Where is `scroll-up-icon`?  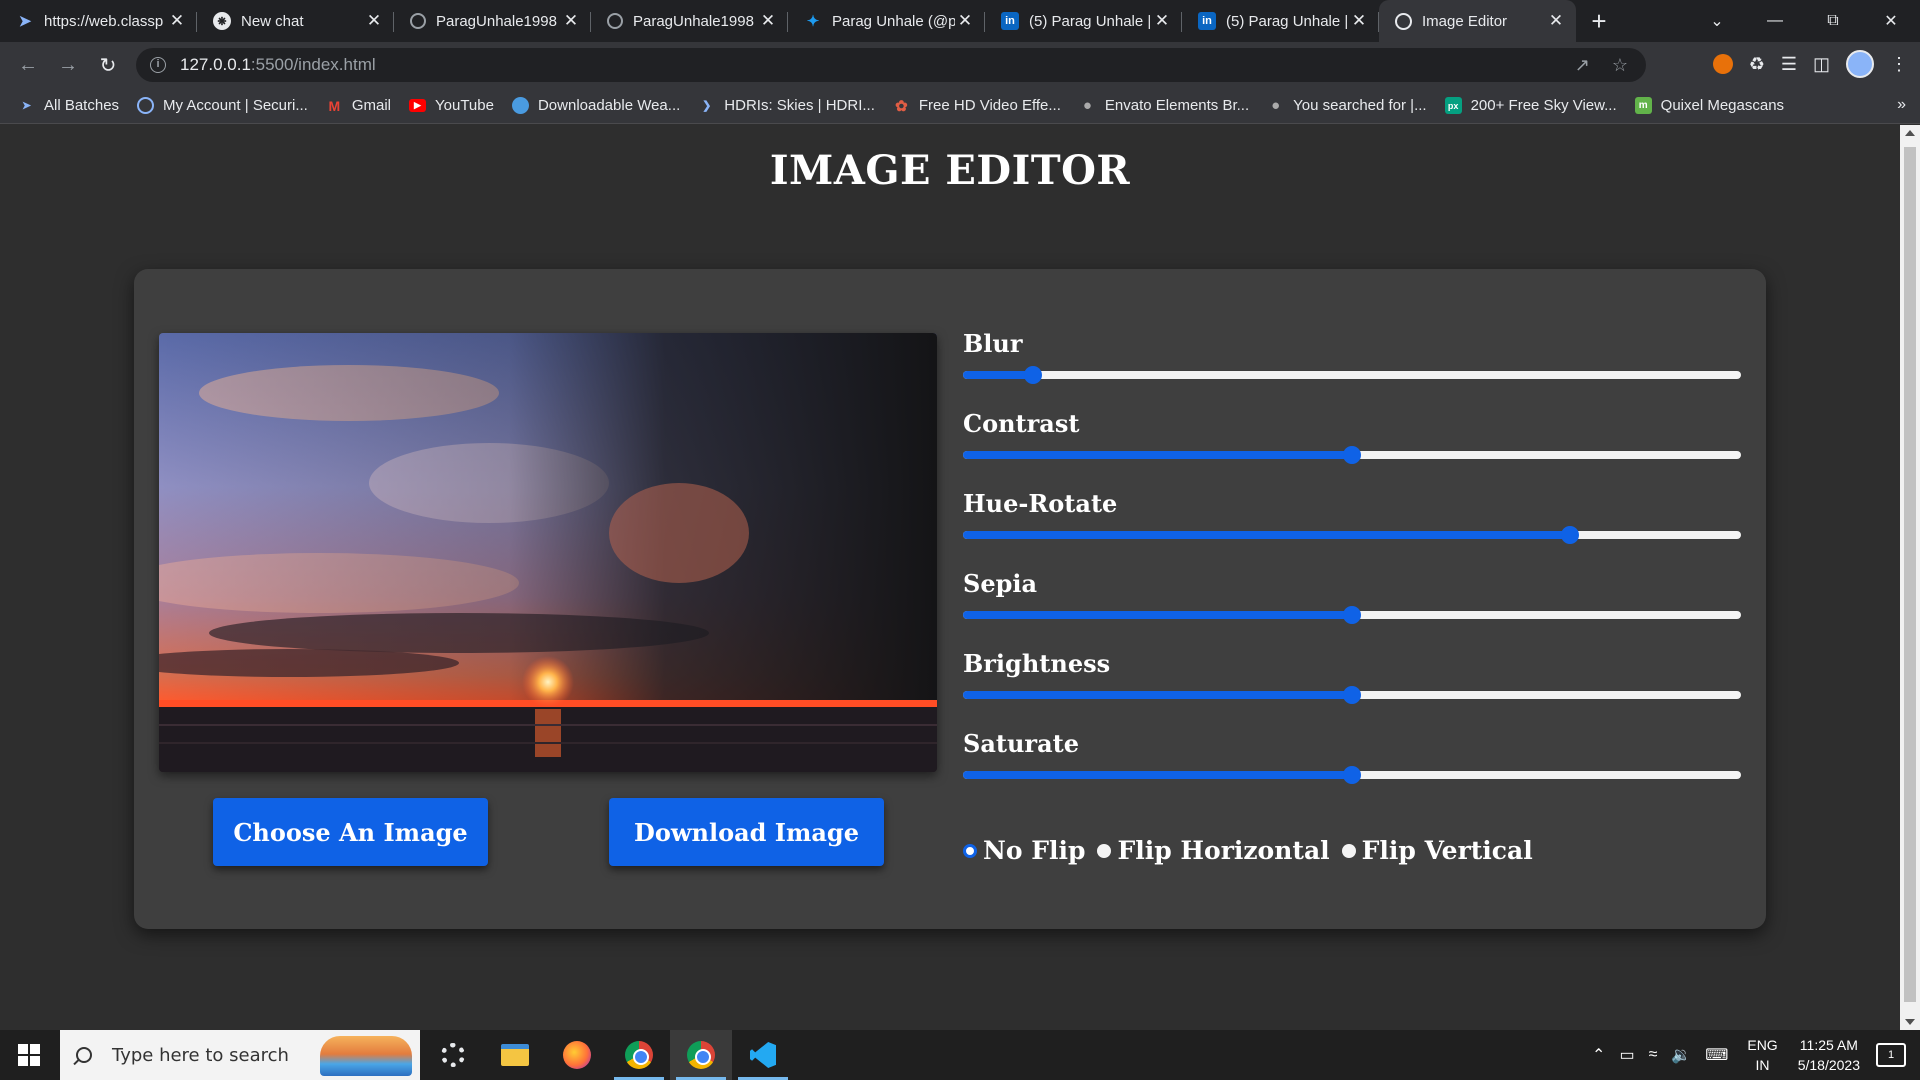
scroll-up-icon is located at coordinates (1910, 133).